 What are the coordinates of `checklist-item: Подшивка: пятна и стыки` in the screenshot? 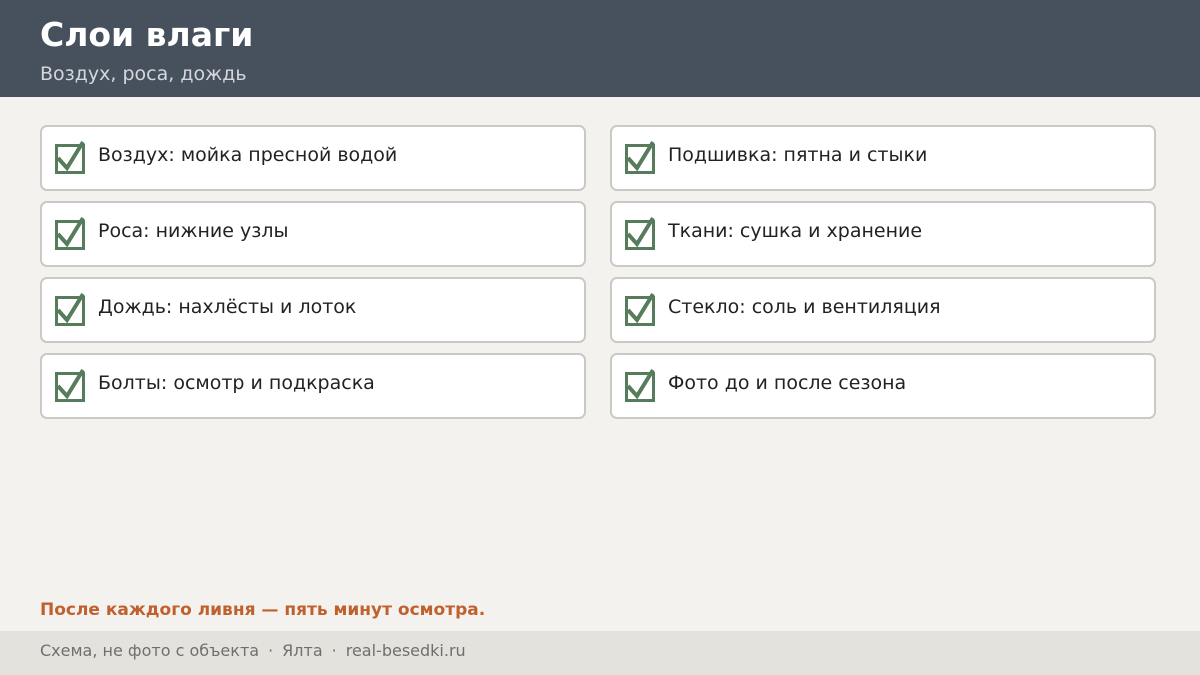 It's located at (883, 158).